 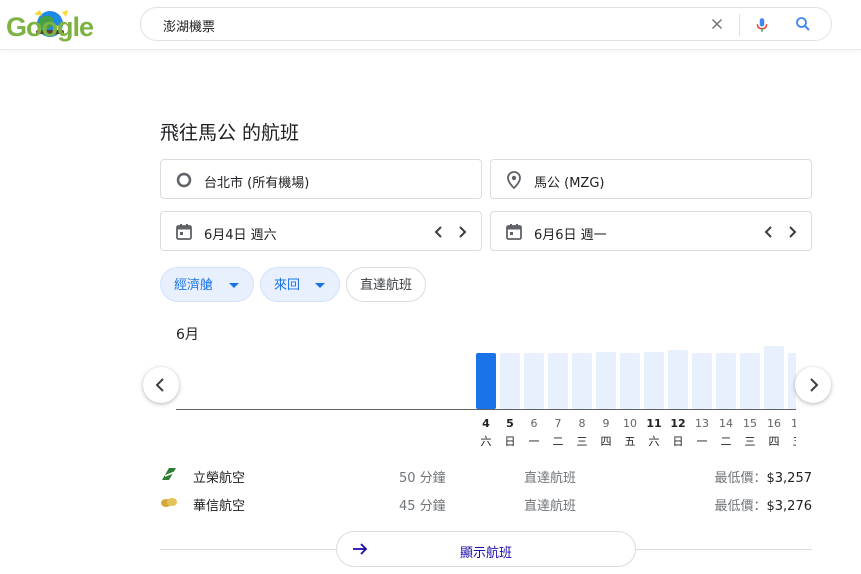 I want to click on airline-price: 最低價：$3,276, so click(x=763, y=504).